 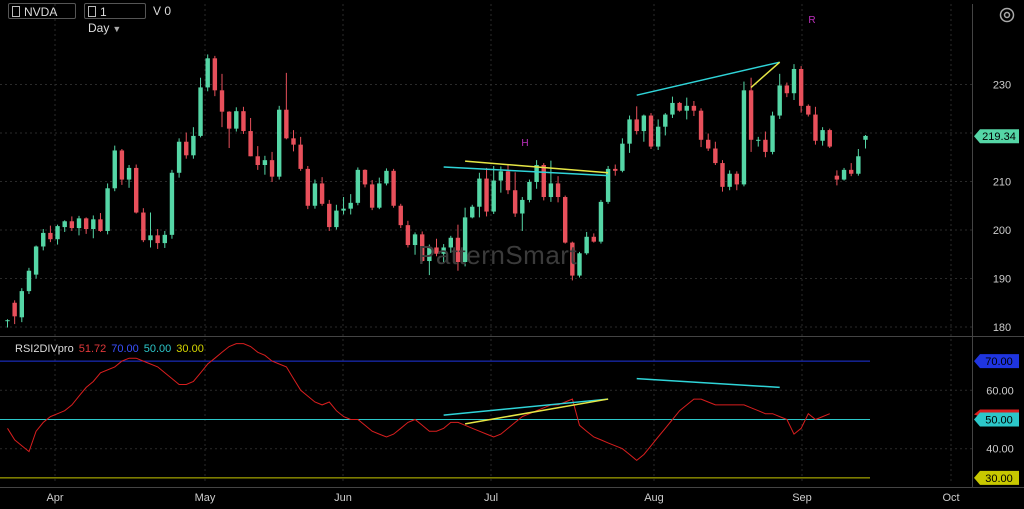 I want to click on price-tick-label: 180, so click(x=1002, y=328).